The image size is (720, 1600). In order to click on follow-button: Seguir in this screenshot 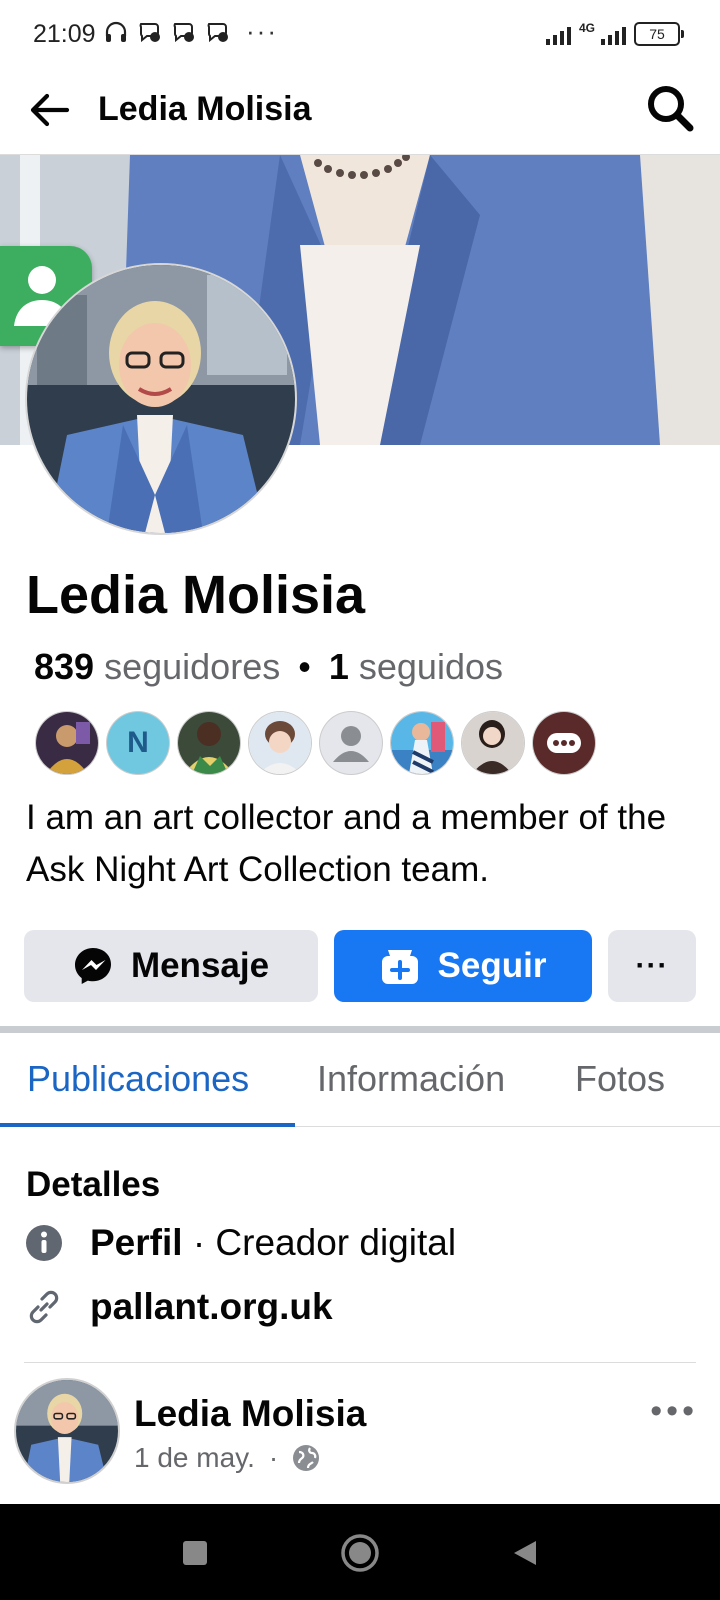, I will do `click(463, 966)`.